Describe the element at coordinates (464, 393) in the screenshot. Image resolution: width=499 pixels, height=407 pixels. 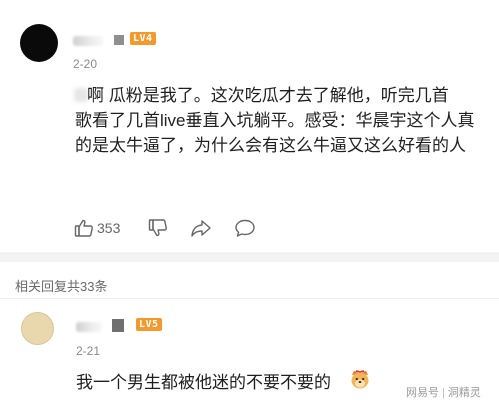
I see `watermark-right: 洞精灵` at that location.